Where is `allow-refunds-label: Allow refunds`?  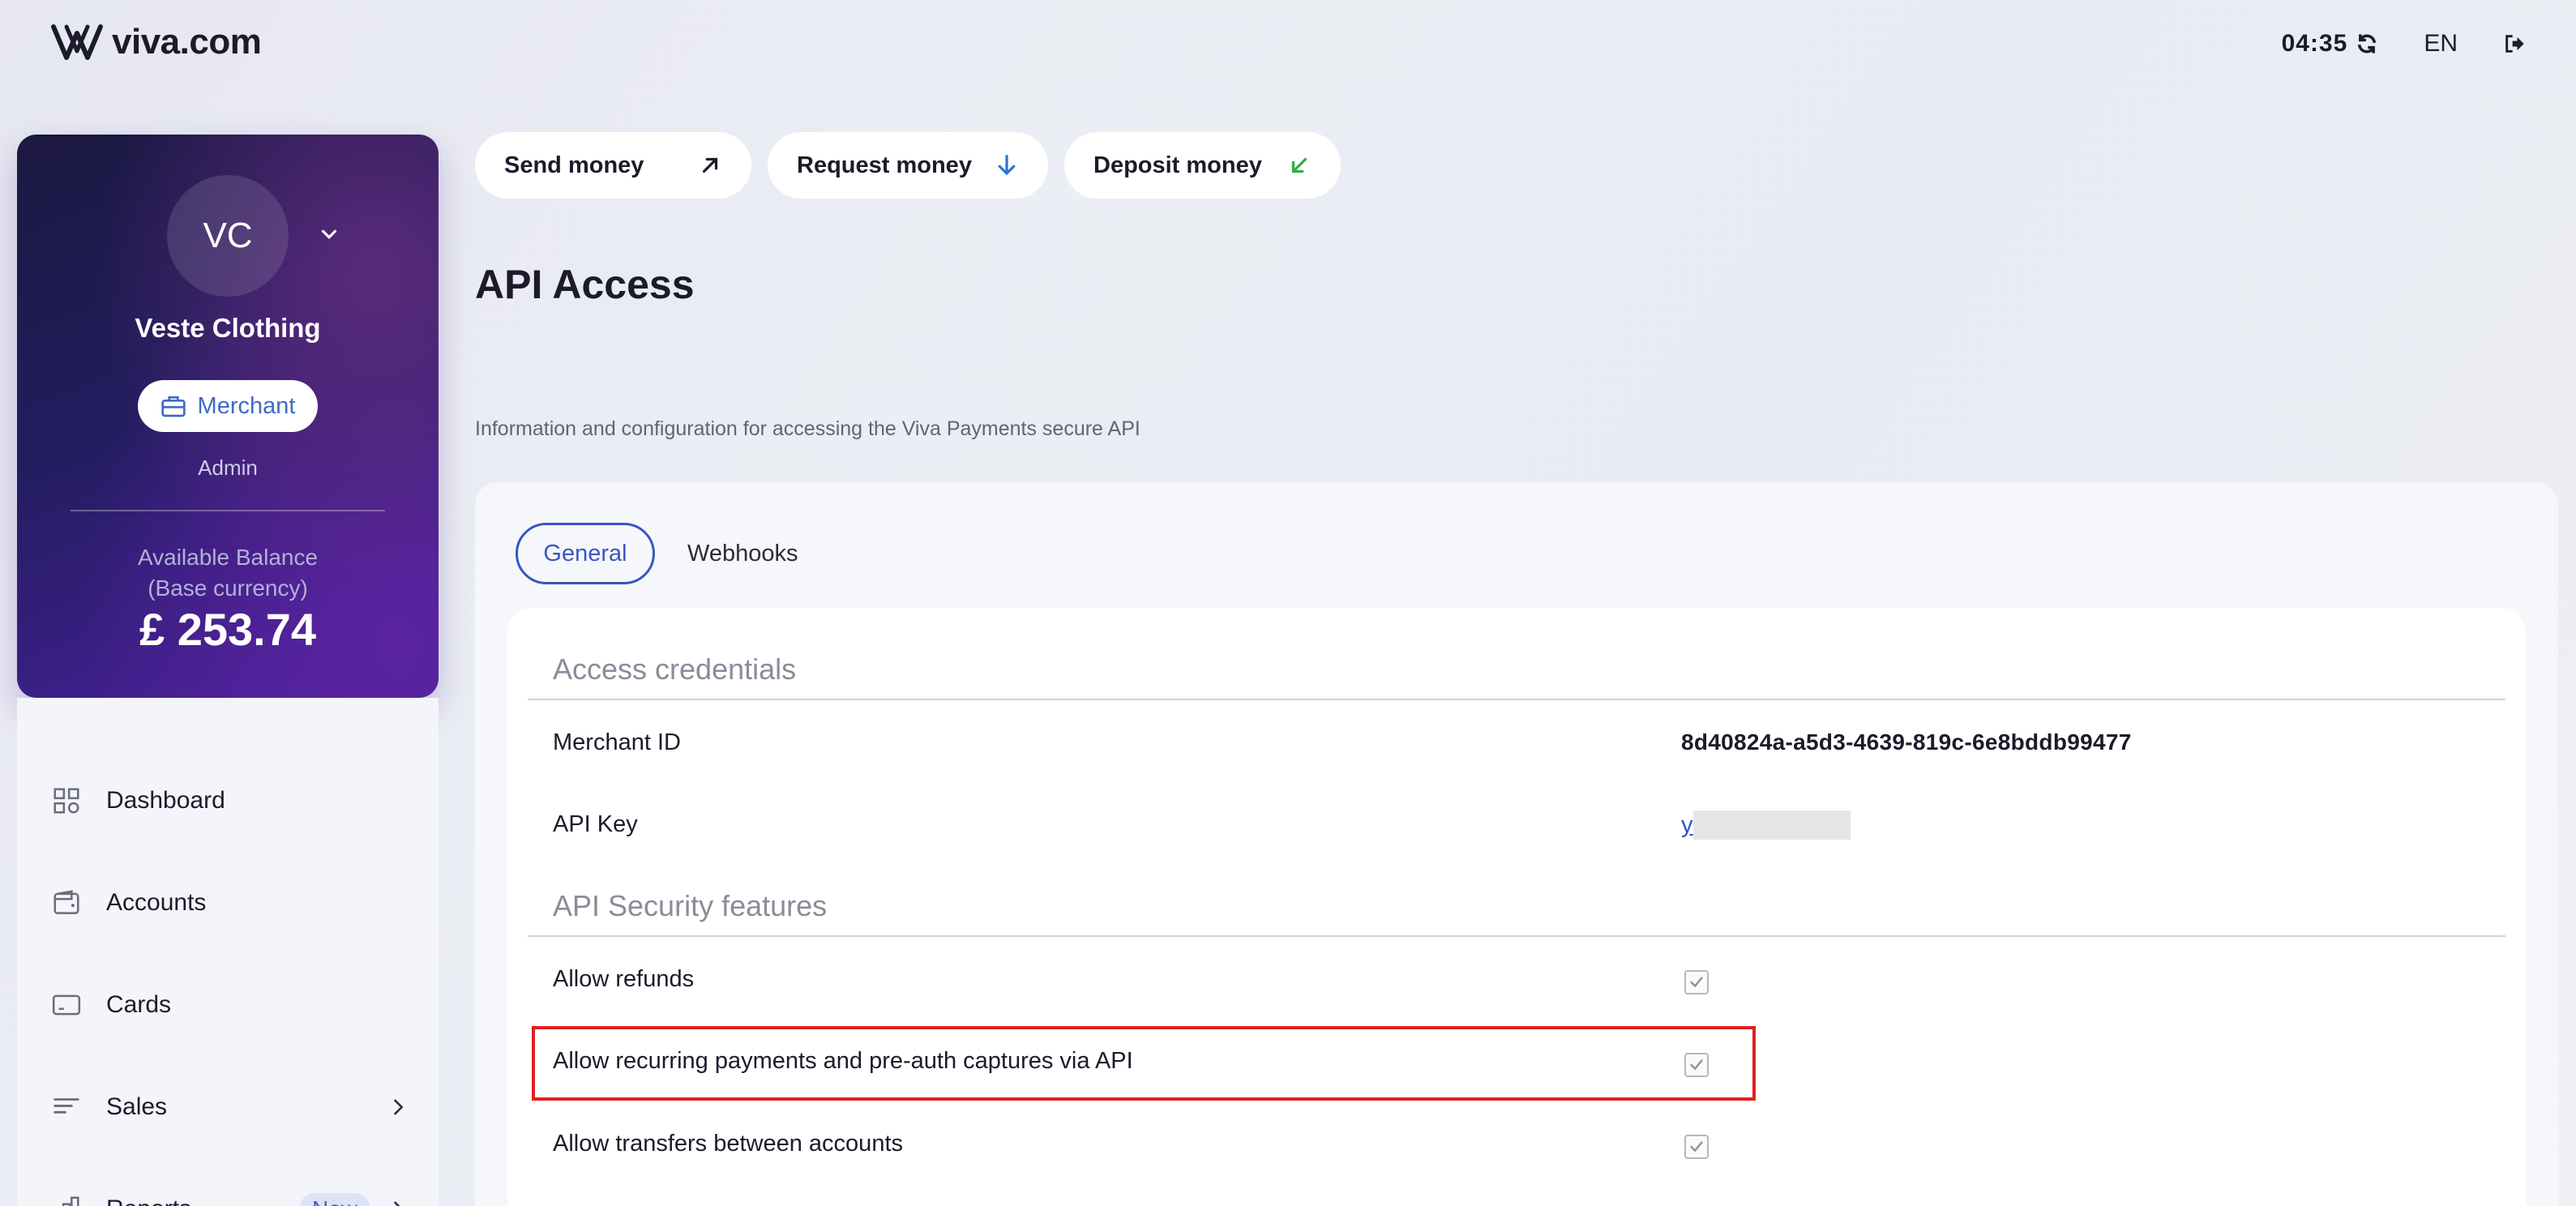 allow-refunds-label: Allow refunds is located at coordinates (624, 979).